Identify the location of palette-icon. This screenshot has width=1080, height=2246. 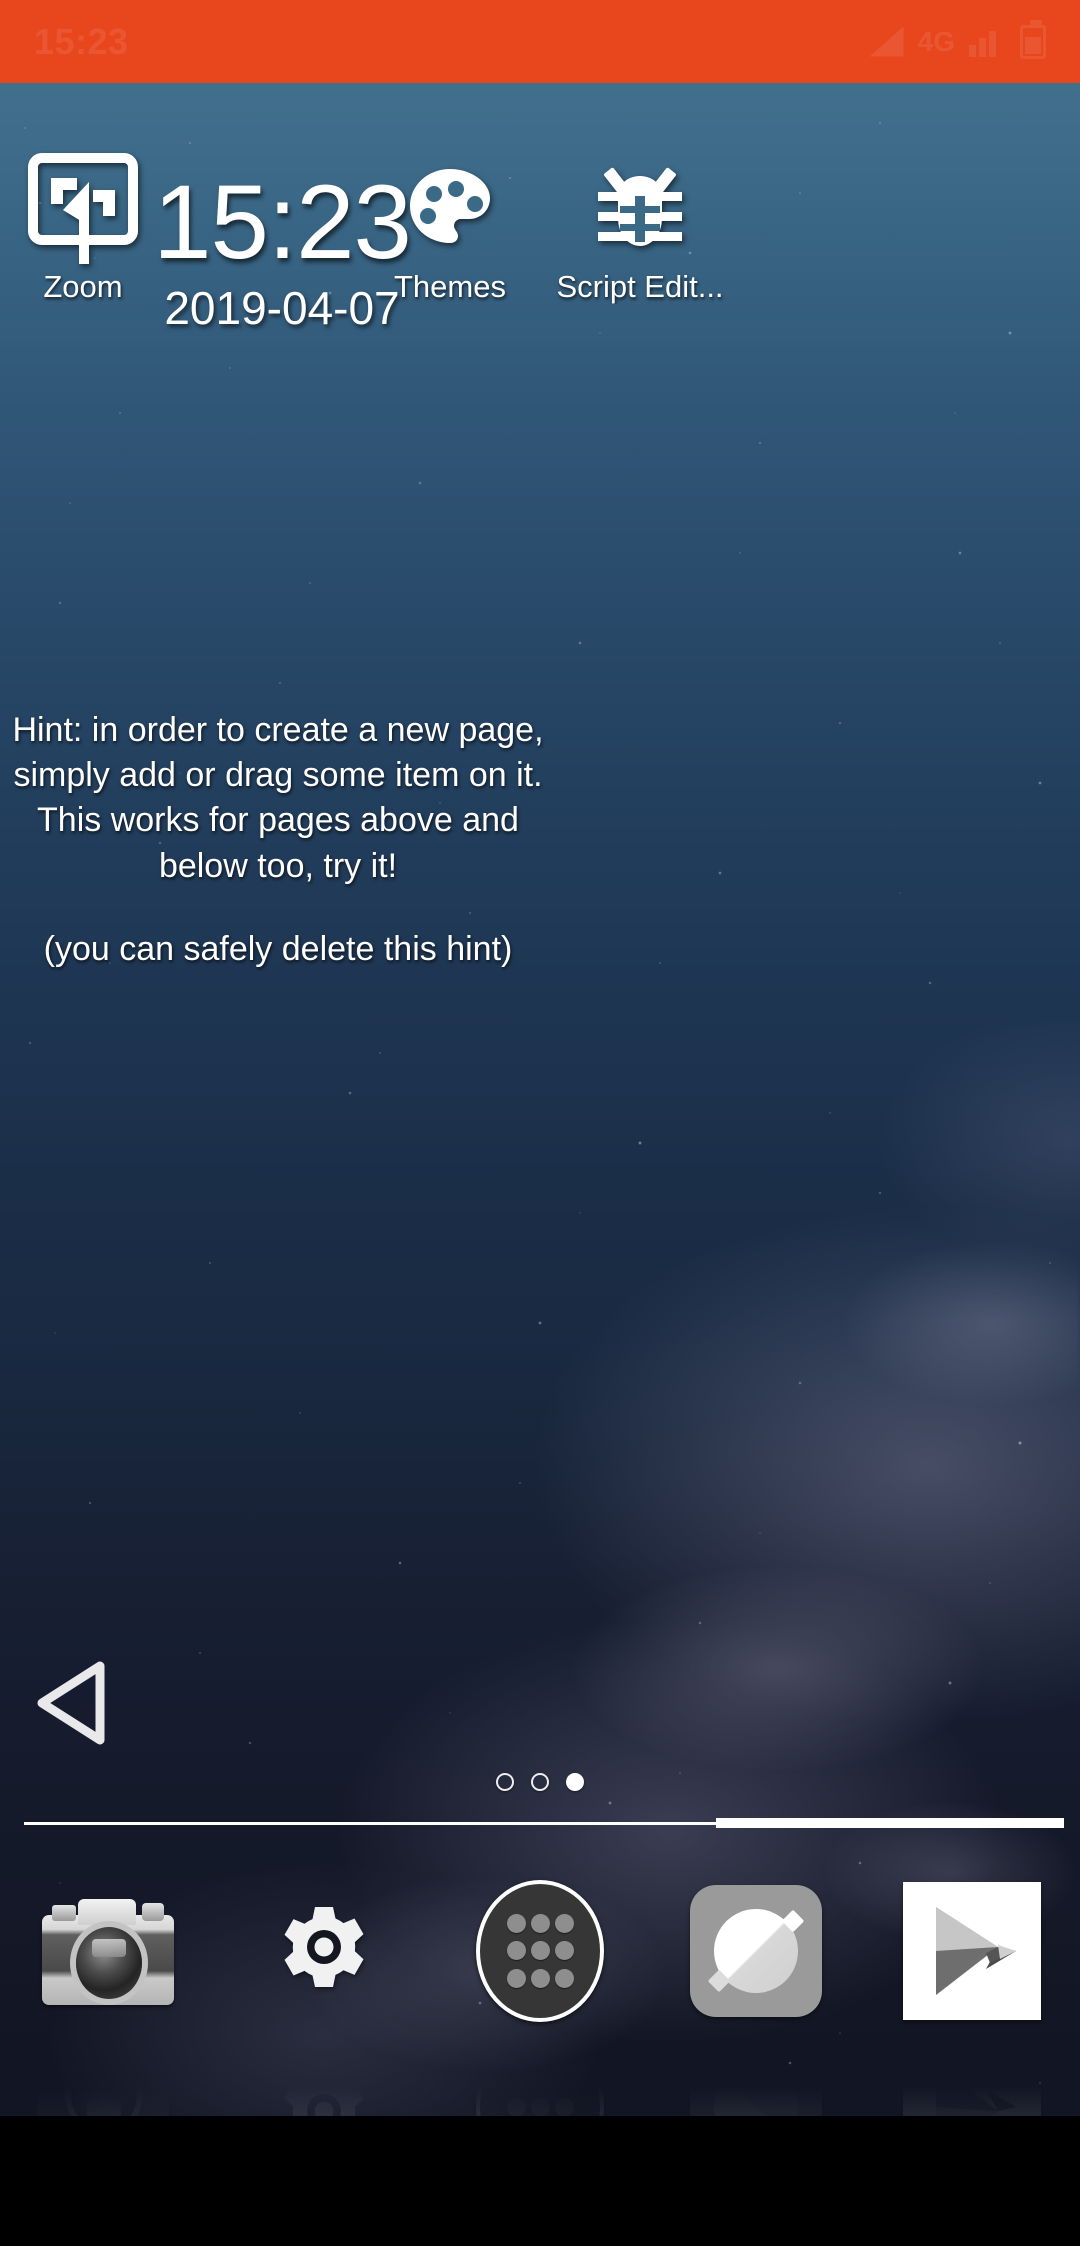
(450, 210).